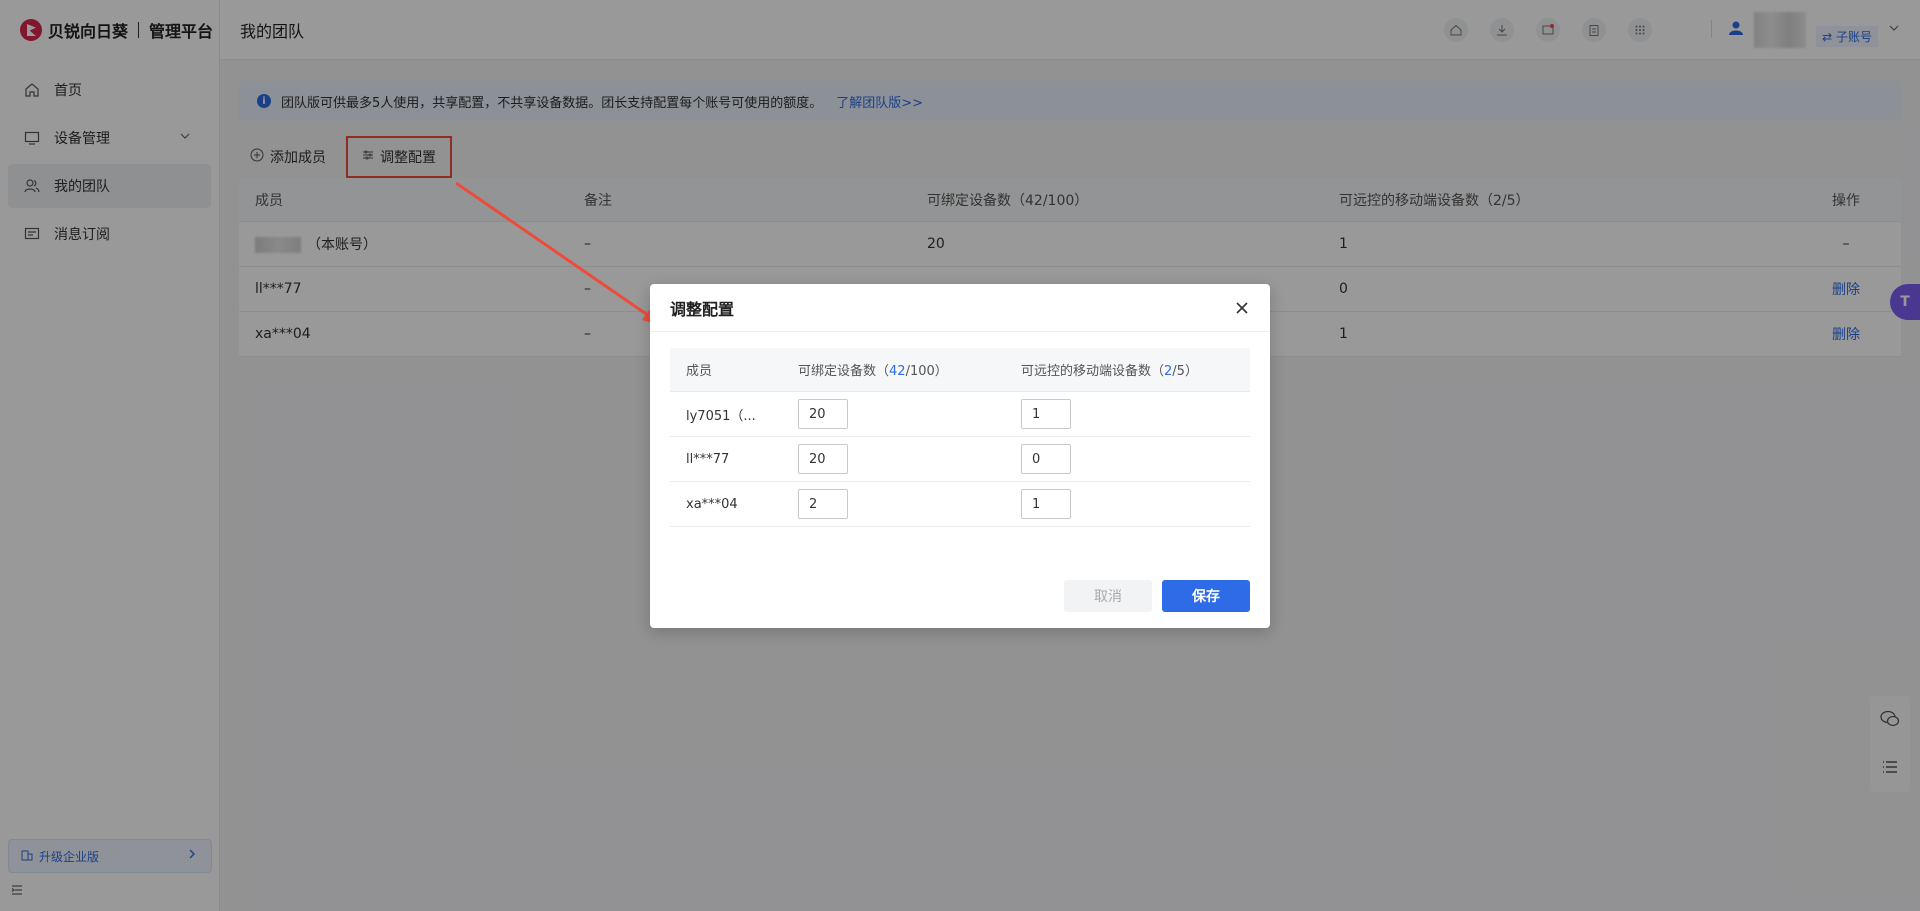  Describe the element at coordinates (926, 371) in the screenshot. I see `bind-total-count: /100）` at that location.